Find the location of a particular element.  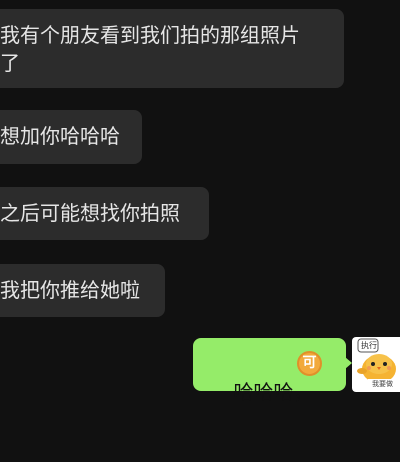

ok-emoji-icon: 可 is located at coordinates (309, 363).